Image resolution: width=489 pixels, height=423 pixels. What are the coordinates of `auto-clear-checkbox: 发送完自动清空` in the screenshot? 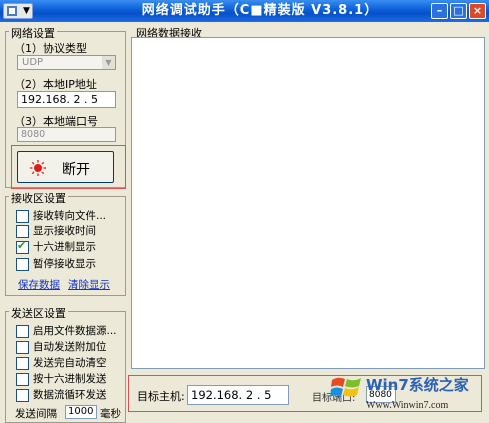 It's located at (71, 362).